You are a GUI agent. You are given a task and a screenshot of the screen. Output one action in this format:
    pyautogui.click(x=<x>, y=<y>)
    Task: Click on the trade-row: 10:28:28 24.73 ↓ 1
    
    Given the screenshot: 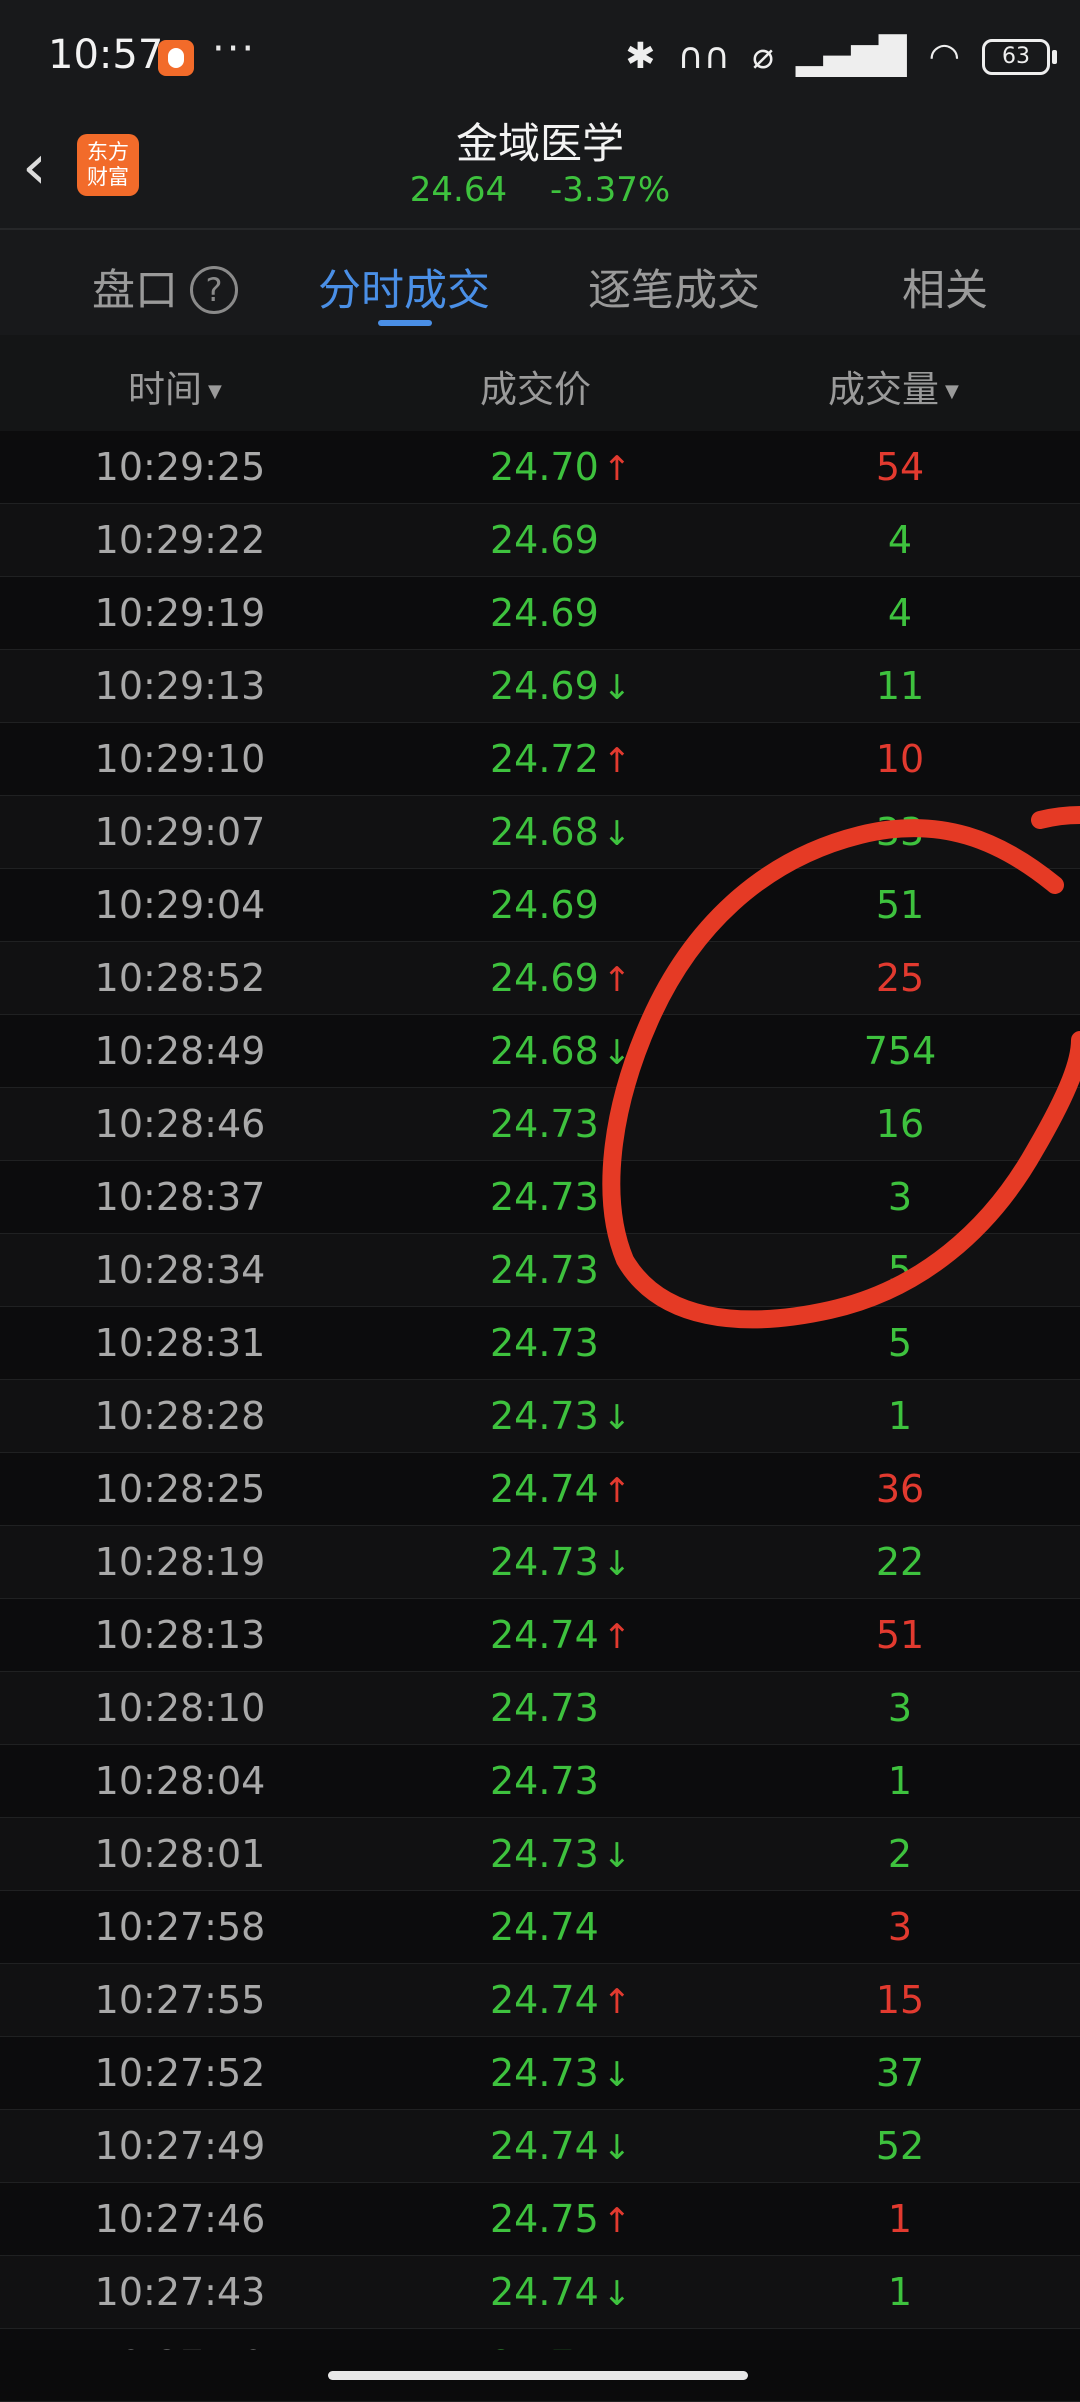 What is the action you would take?
    pyautogui.click(x=540, y=1416)
    